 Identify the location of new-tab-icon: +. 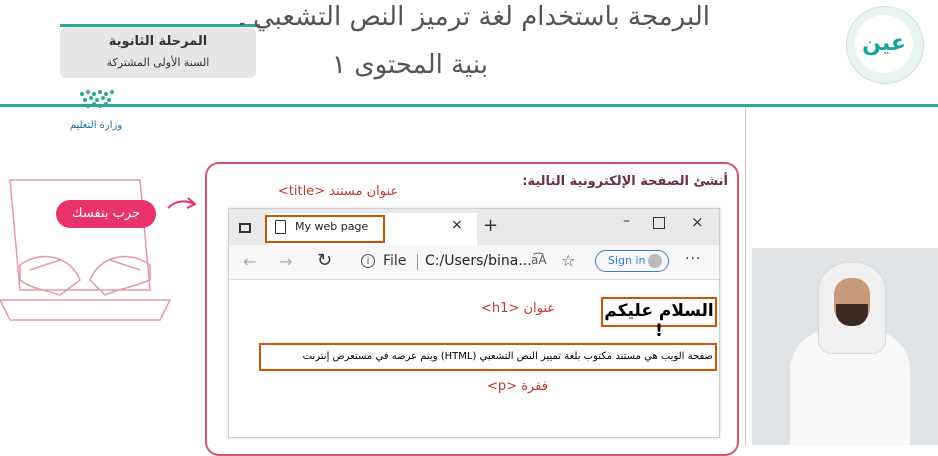
(490, 225).